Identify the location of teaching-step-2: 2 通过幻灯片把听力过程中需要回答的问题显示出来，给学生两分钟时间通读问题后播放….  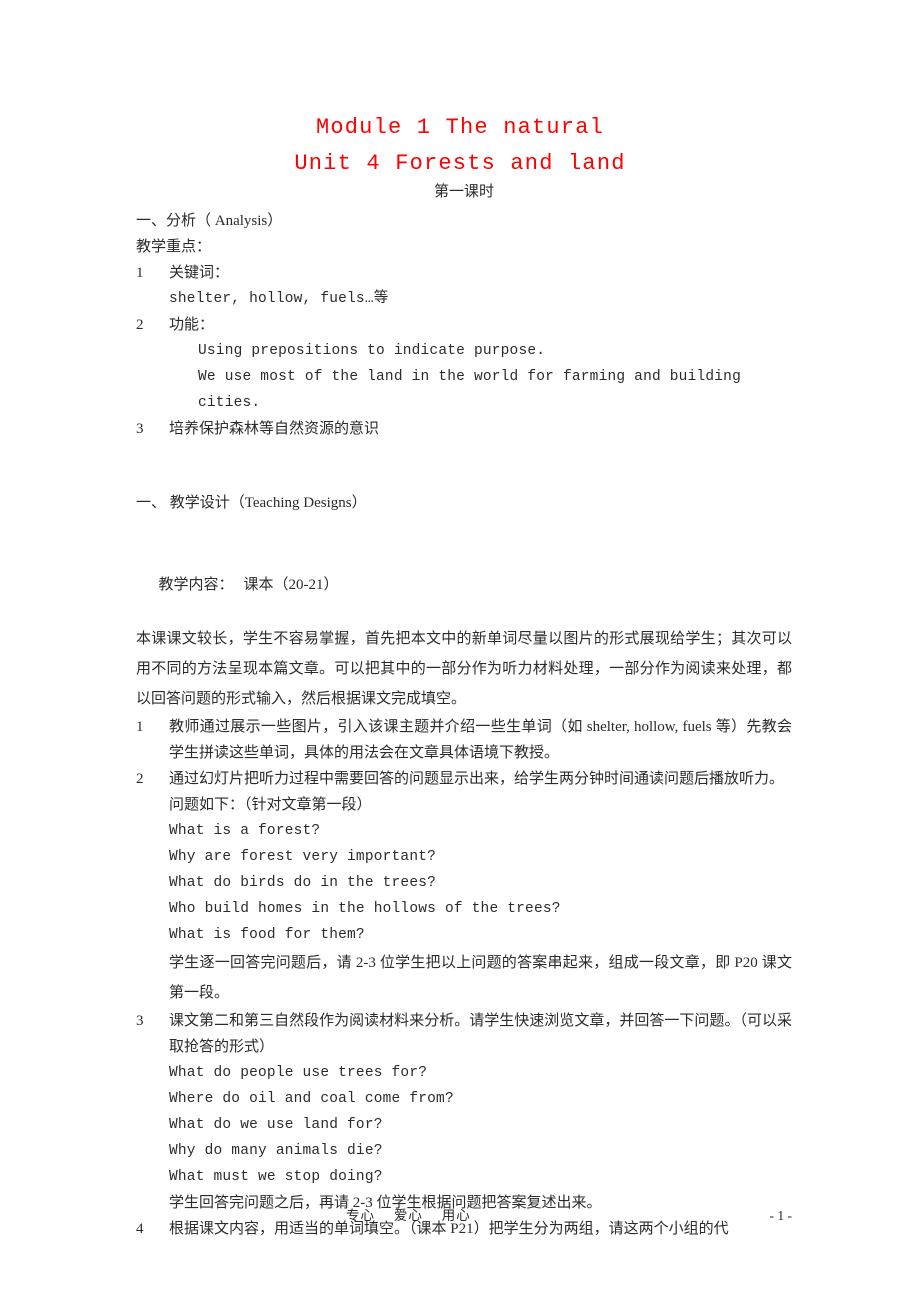
(464, 779).